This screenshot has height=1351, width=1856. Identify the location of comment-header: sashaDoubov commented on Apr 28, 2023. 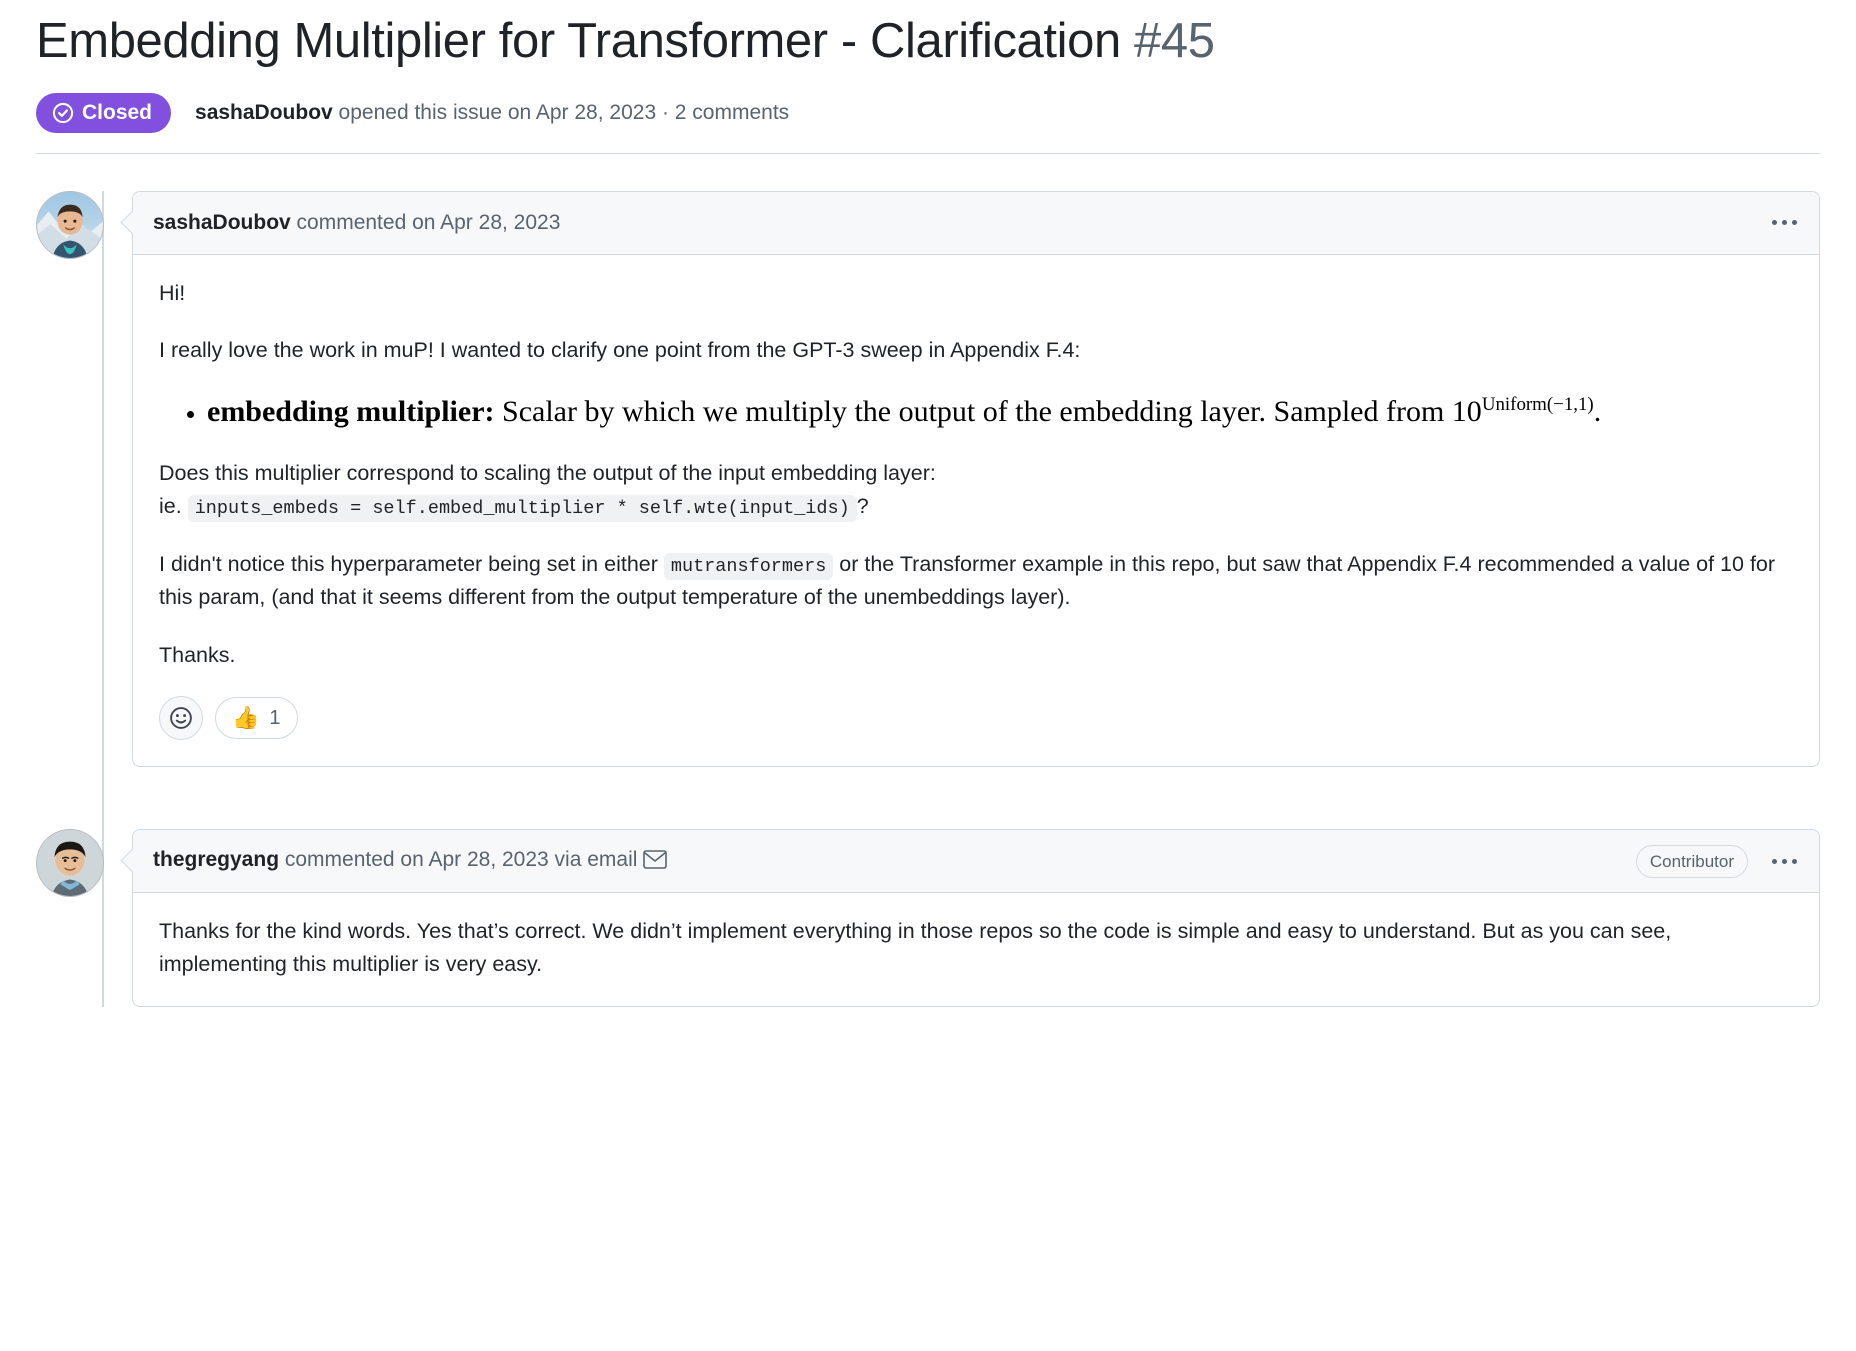
(976, 223).